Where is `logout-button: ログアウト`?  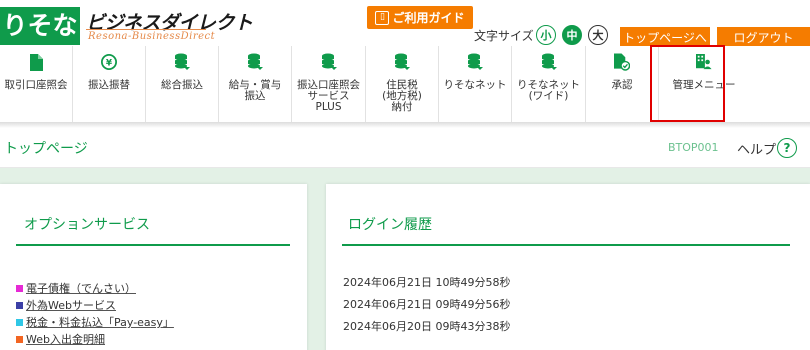 logout-button: ログアウト is located at coordinates (763, 37).